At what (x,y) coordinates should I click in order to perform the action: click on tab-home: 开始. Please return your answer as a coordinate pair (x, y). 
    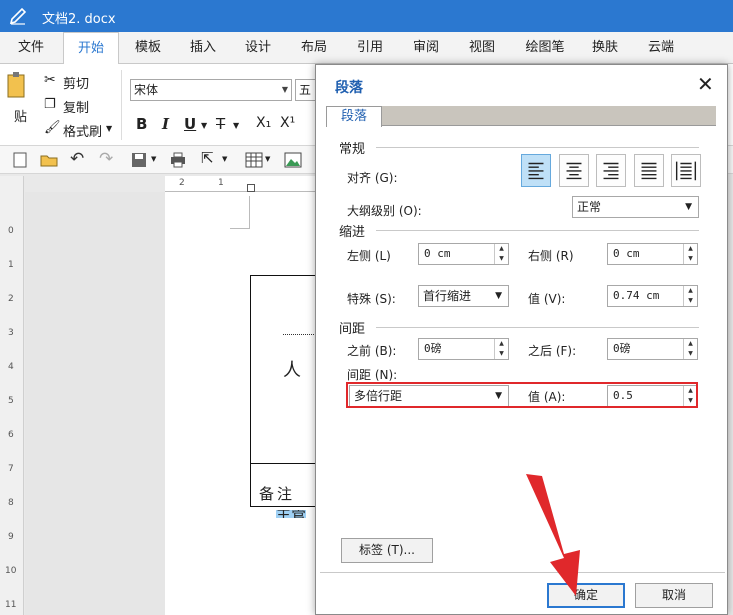
    Looking at the image, I should click on (91, 48).